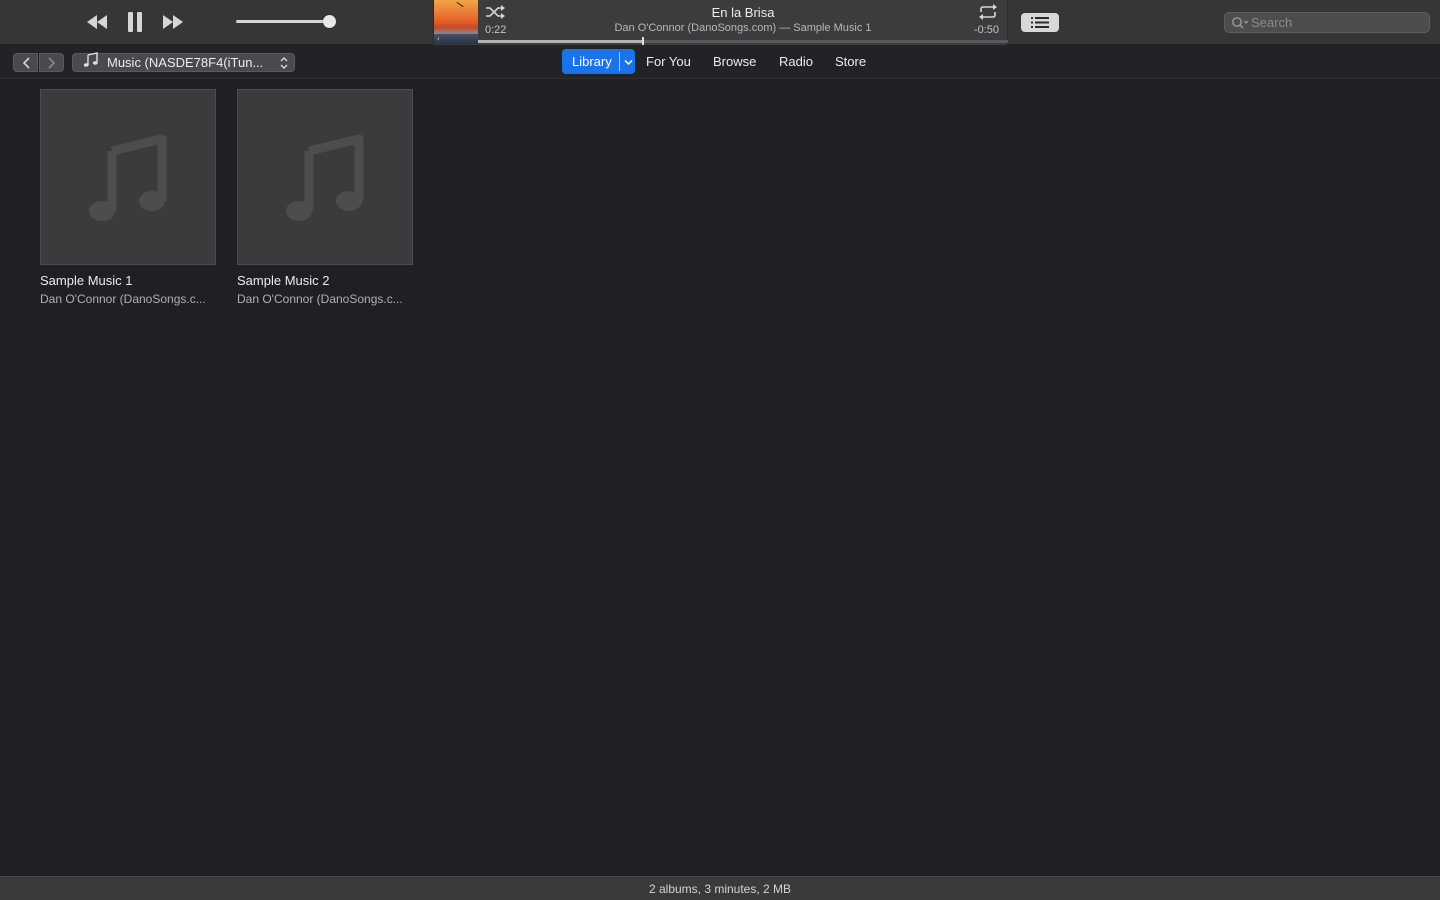 Image resolution: width=1440 pixels, height=900 pixels. I want to click on volume-slider-track, so click(284, 21).